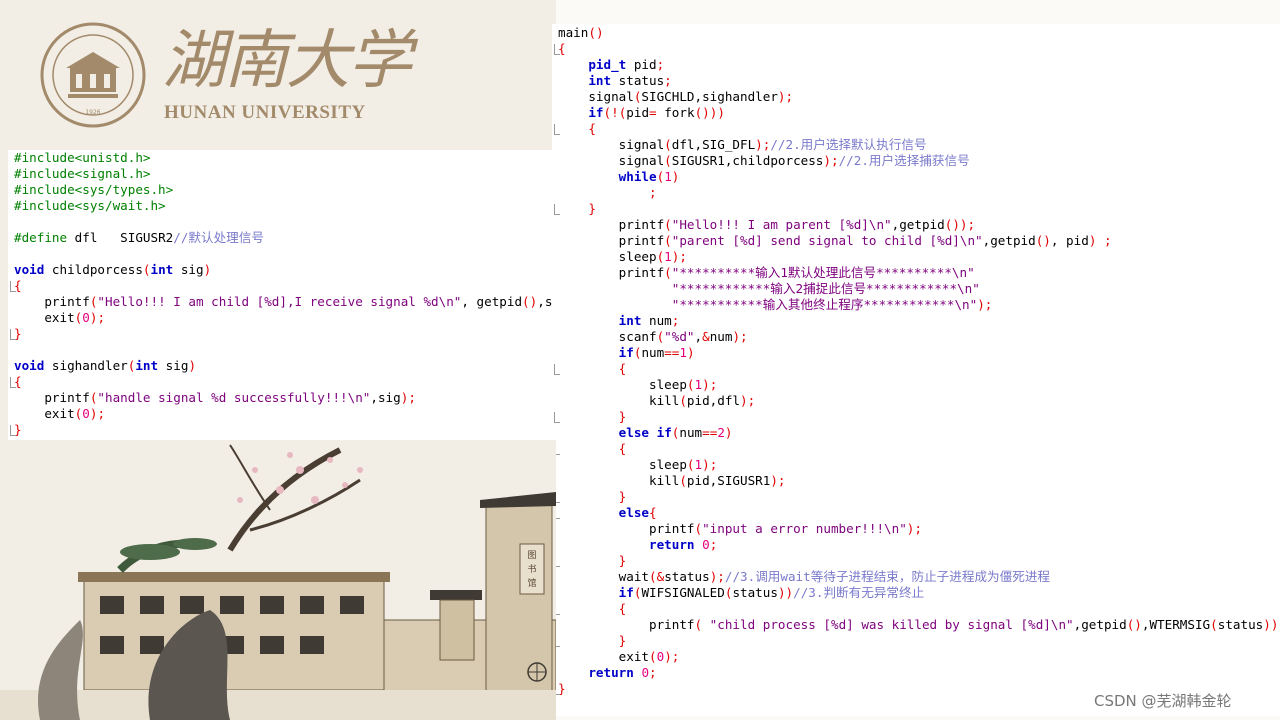 This screenshot has width=1280, height=720. What do you see at coordinates (90, 205) in the screenshot?
I see `code-line: #include<sys/wait.h>` at bounding box center [90, 205].